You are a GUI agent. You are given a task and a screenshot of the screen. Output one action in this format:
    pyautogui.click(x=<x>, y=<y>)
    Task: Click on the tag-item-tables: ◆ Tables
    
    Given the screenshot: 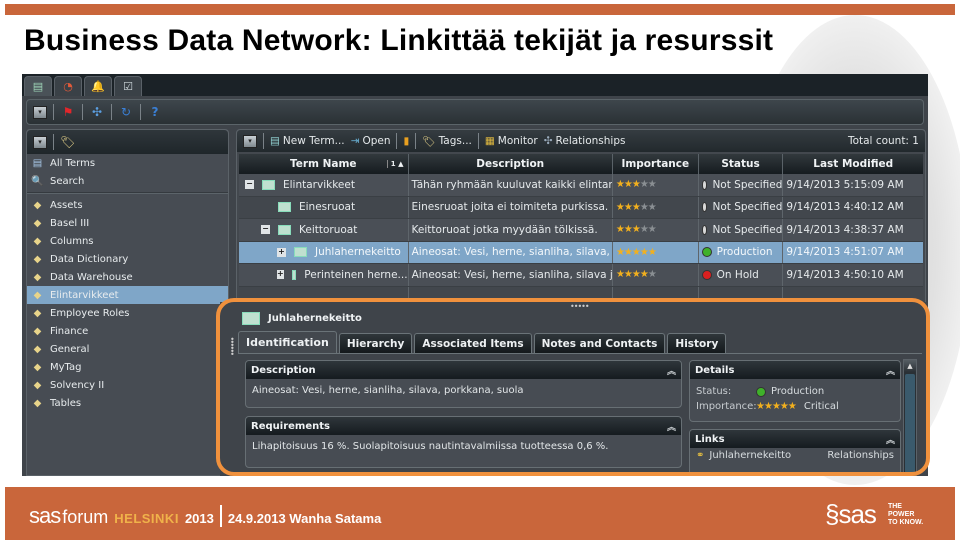 What is the action you would take?
    pyautogui.click(x=127, y=403)
    